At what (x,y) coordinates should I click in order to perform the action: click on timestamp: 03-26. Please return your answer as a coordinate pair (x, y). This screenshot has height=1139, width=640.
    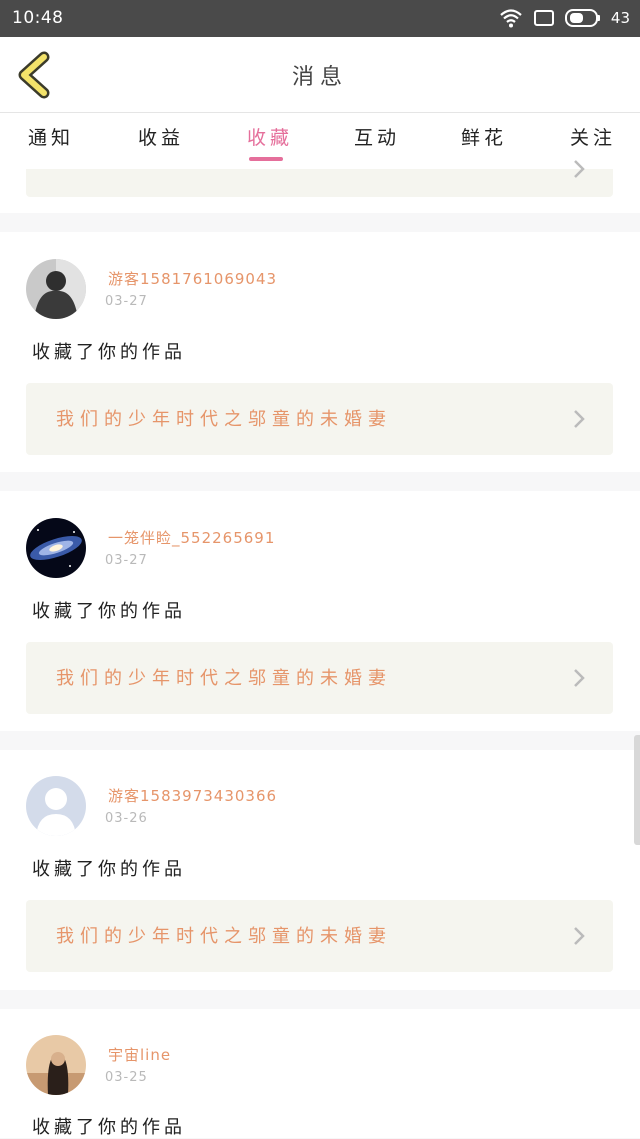
    Looking at the image, I should click on (126, 818).